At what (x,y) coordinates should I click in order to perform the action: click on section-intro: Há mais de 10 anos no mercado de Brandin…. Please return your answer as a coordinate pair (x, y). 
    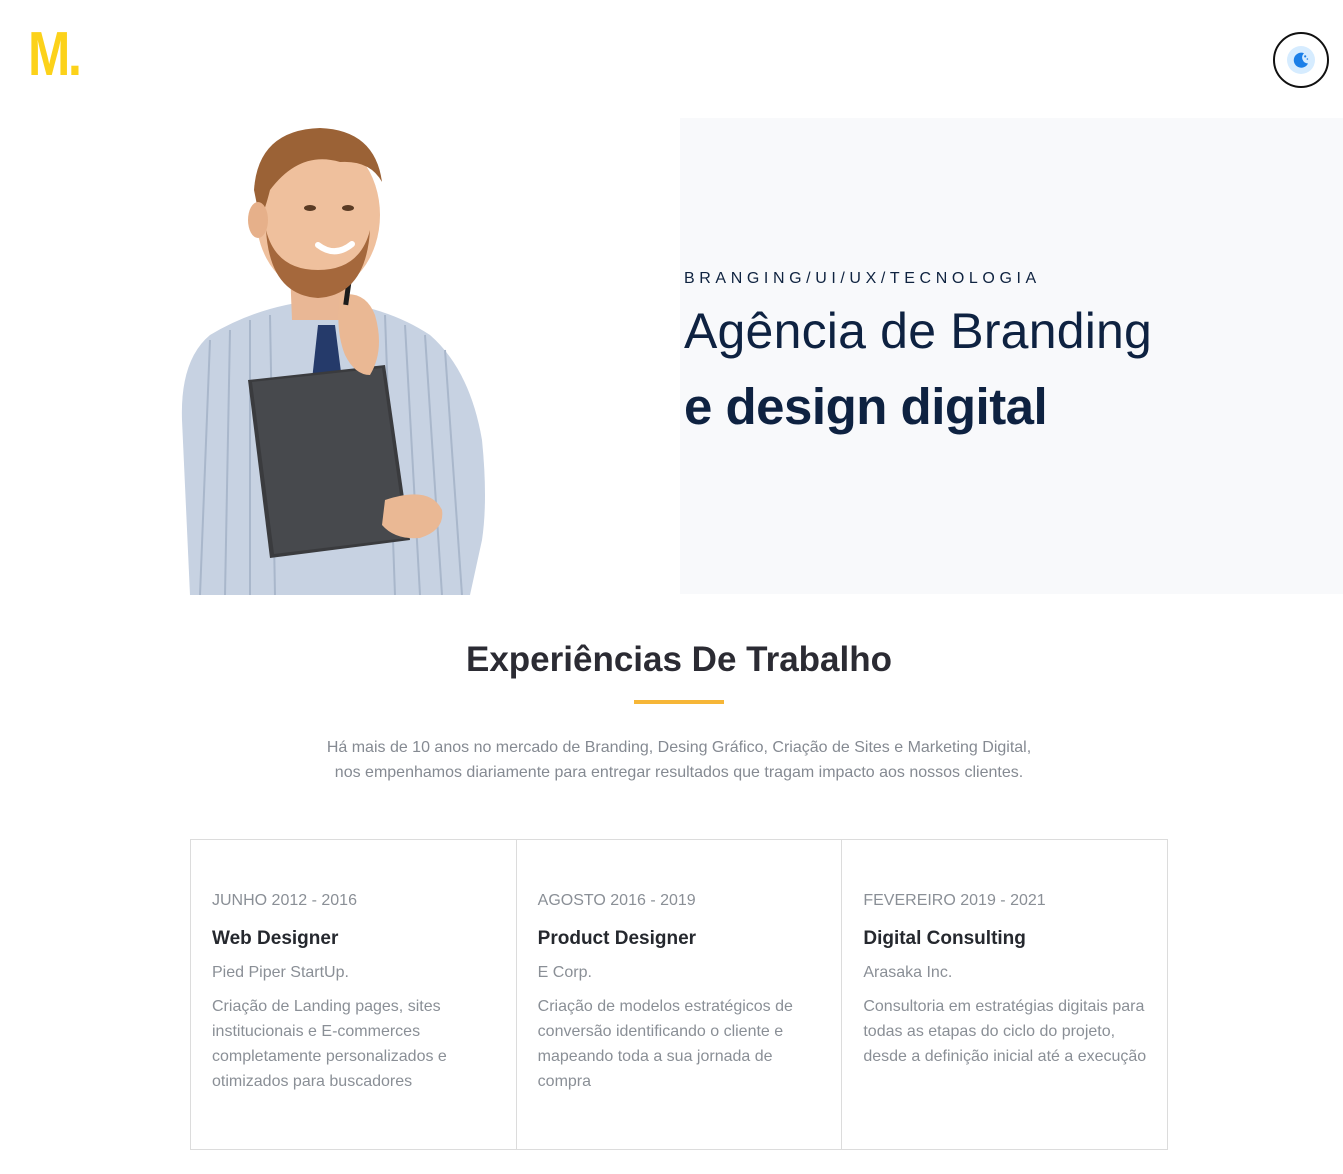
    Looking at the image, I should click on (679, 760).